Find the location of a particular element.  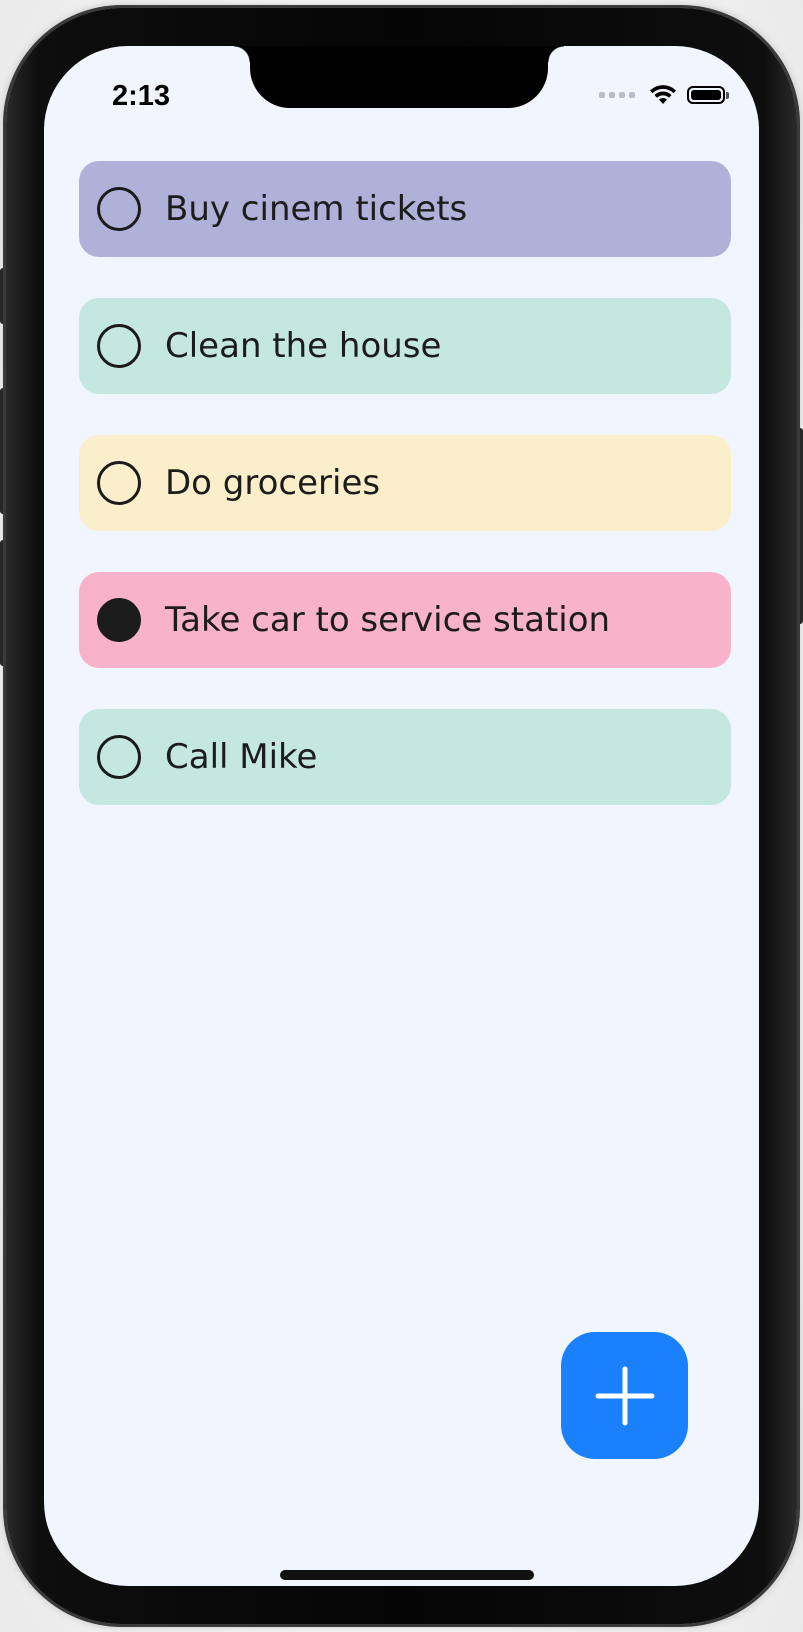

add-task-button is located at coordinates (624, 1395).